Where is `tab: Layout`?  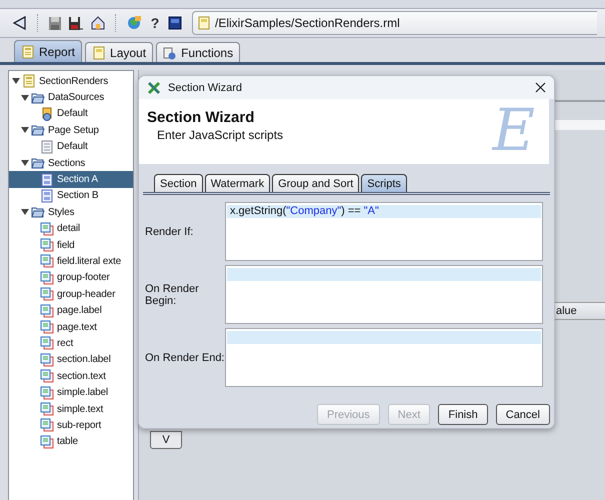
tab: Layout is located at coordinates (119, 52).